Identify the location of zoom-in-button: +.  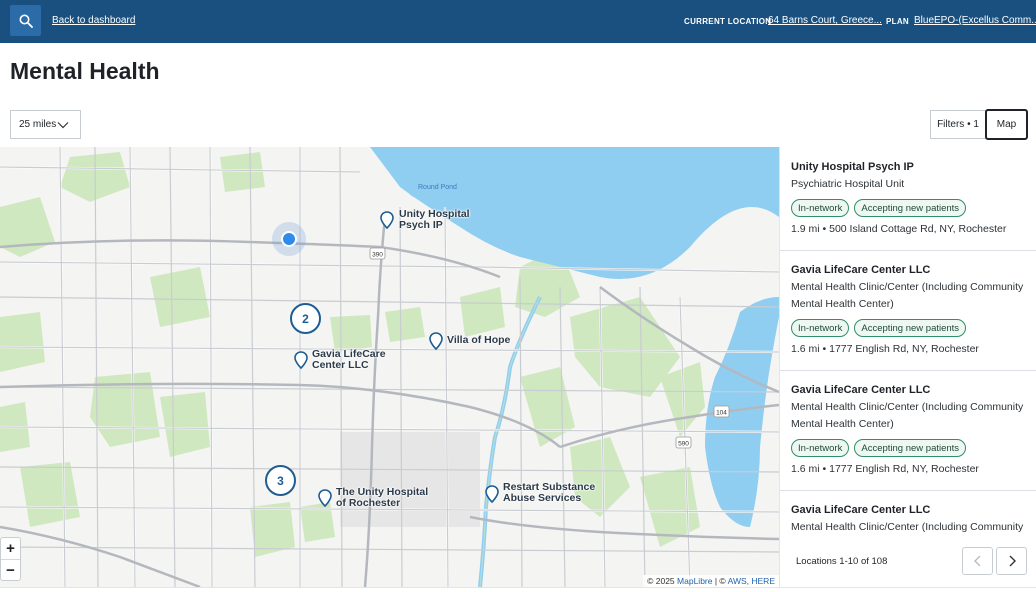
(10, 548).